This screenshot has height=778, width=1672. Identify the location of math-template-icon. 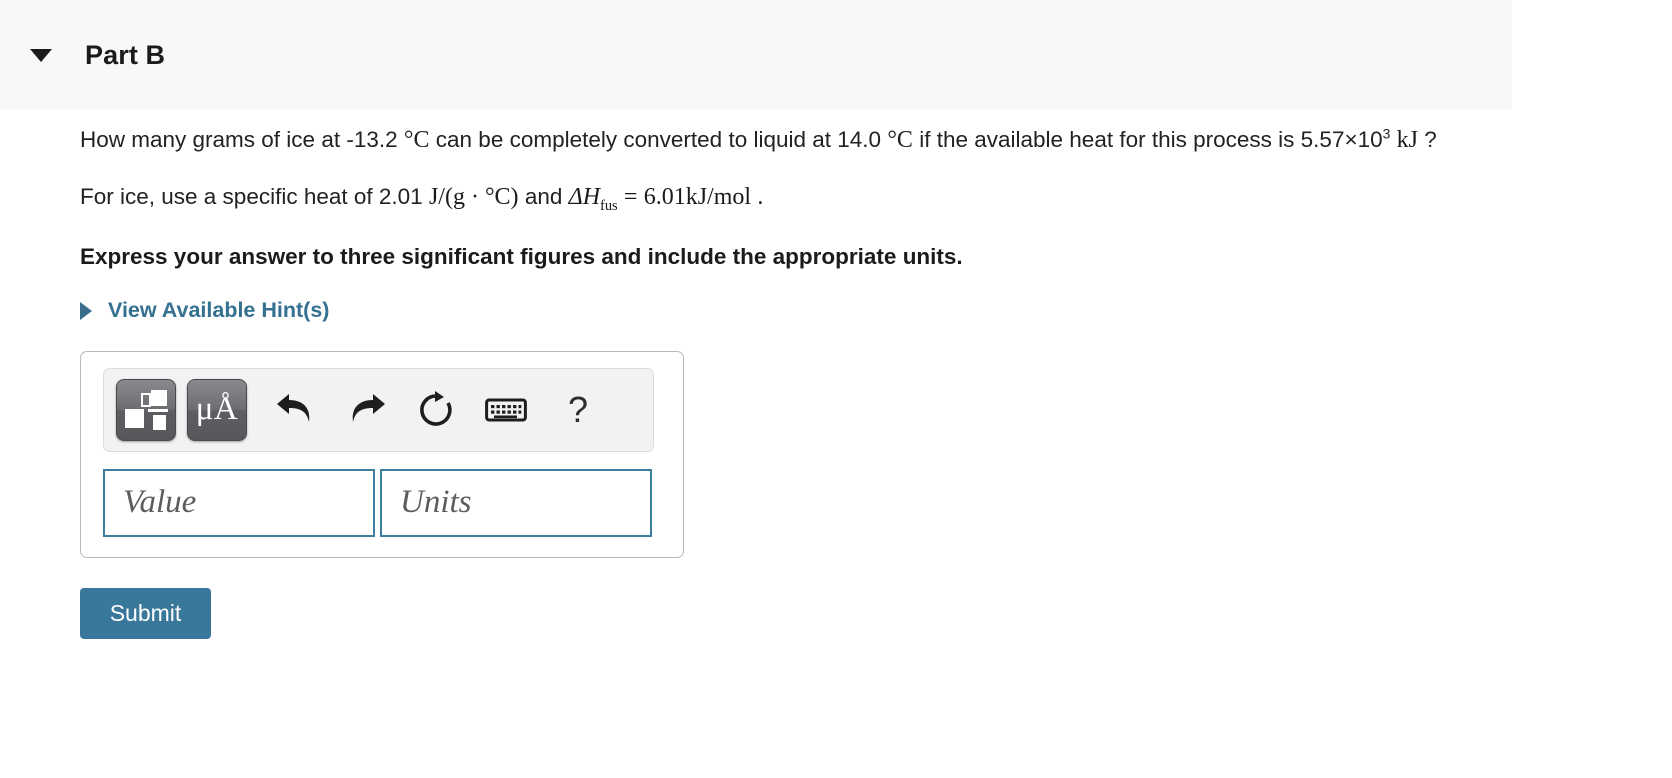
(146, 409).